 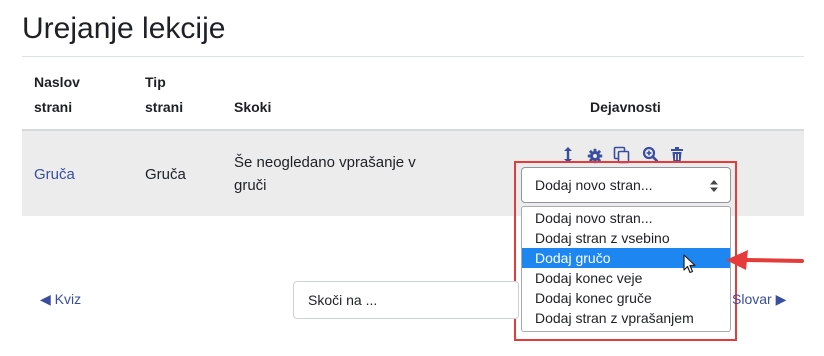 I want to click on annotation-arrow-icon, so click(x=765, y=260).